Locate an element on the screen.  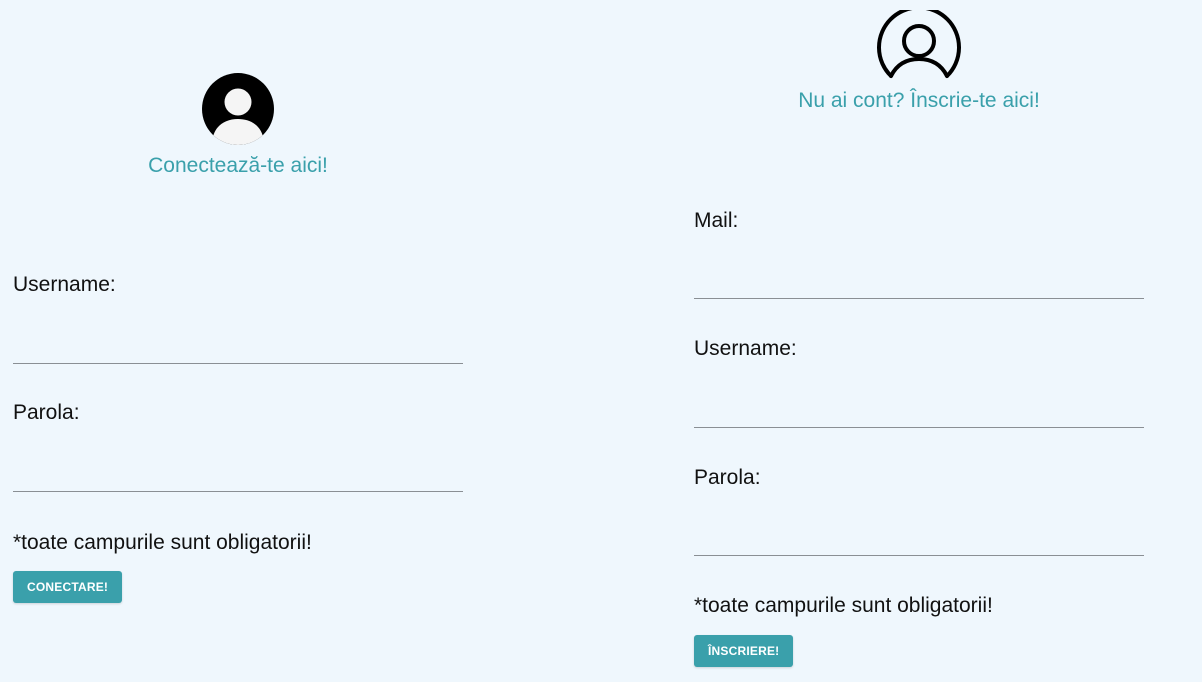
signup-password-input is located at coordinates (919, 539).